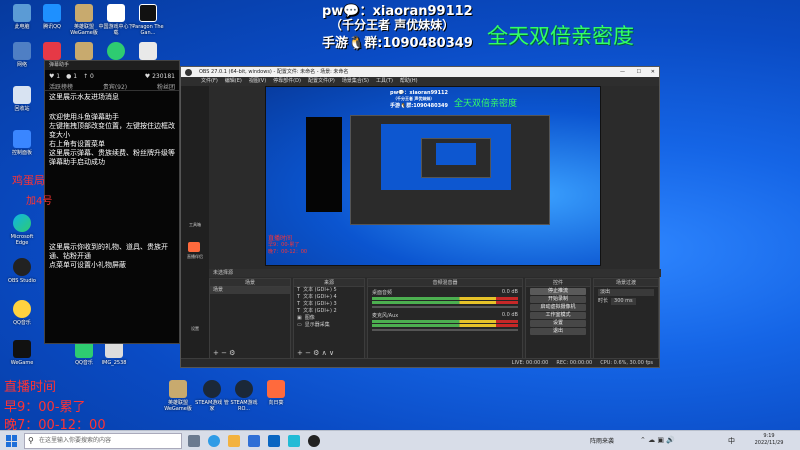 This screenshot has width=800, height=450. Describe the element at coordinates (329, 325) in the screenshot. I see `source-item: ▭ 显示器采集` at that location.